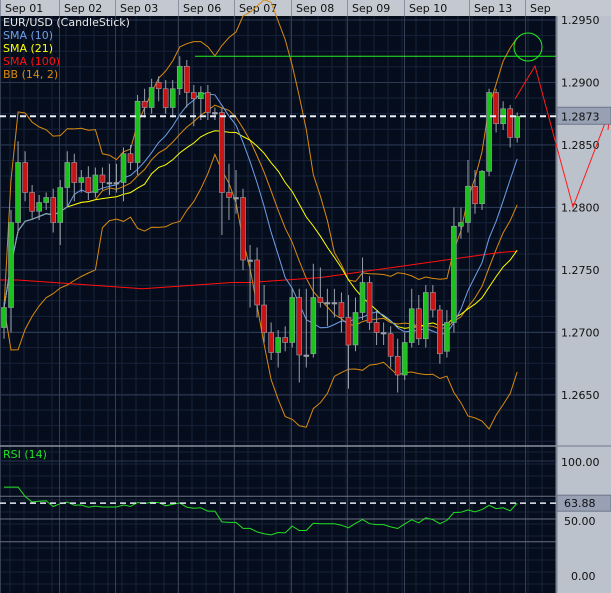  I want to click on rsi-current-label: 63.88, so click(580, 503).